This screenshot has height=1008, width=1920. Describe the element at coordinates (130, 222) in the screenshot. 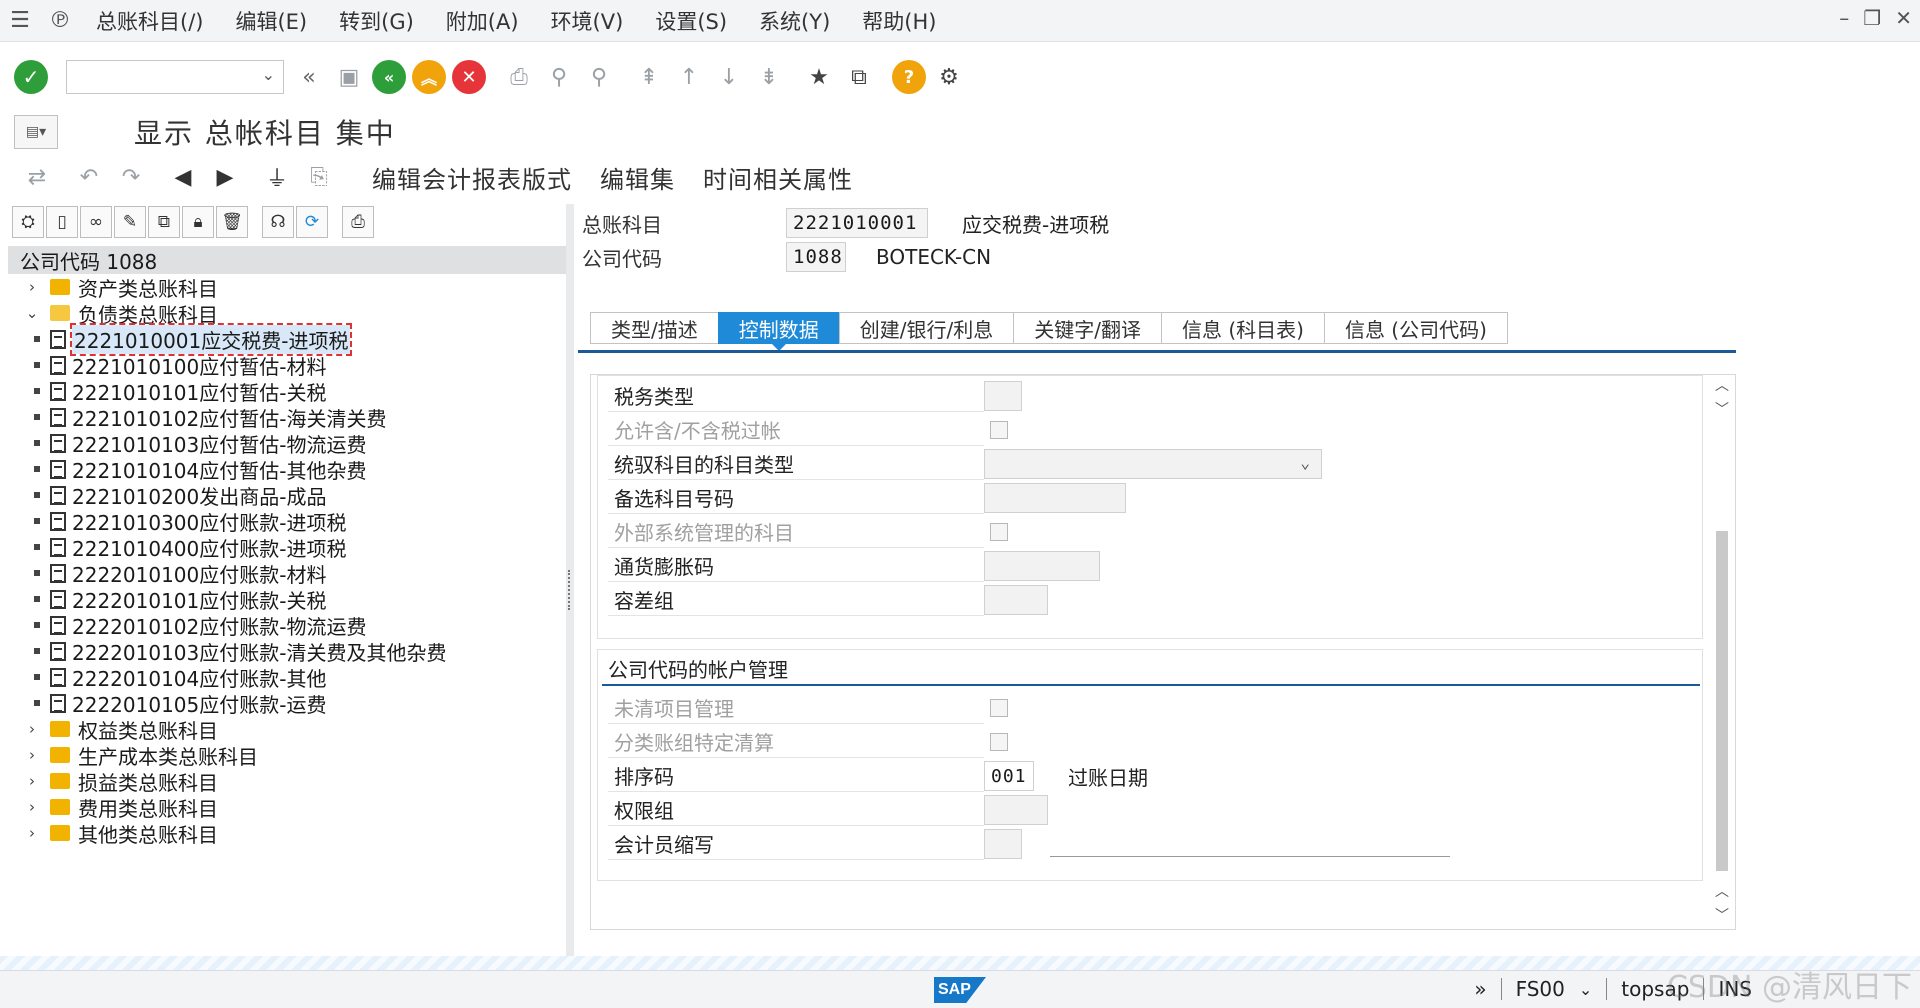

I see `pencil-icon: ✎` at that location.